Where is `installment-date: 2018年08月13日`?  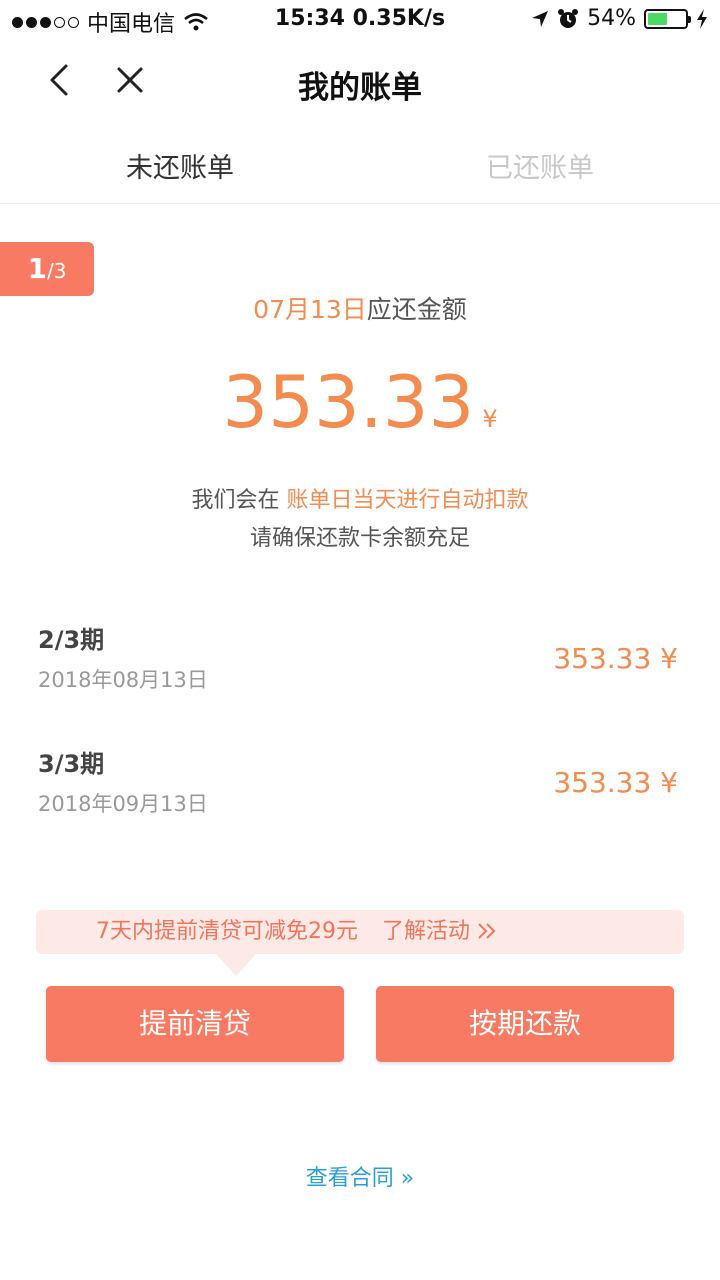 installment-date: 2018年08月13日 is located at coordinates (123, 680).